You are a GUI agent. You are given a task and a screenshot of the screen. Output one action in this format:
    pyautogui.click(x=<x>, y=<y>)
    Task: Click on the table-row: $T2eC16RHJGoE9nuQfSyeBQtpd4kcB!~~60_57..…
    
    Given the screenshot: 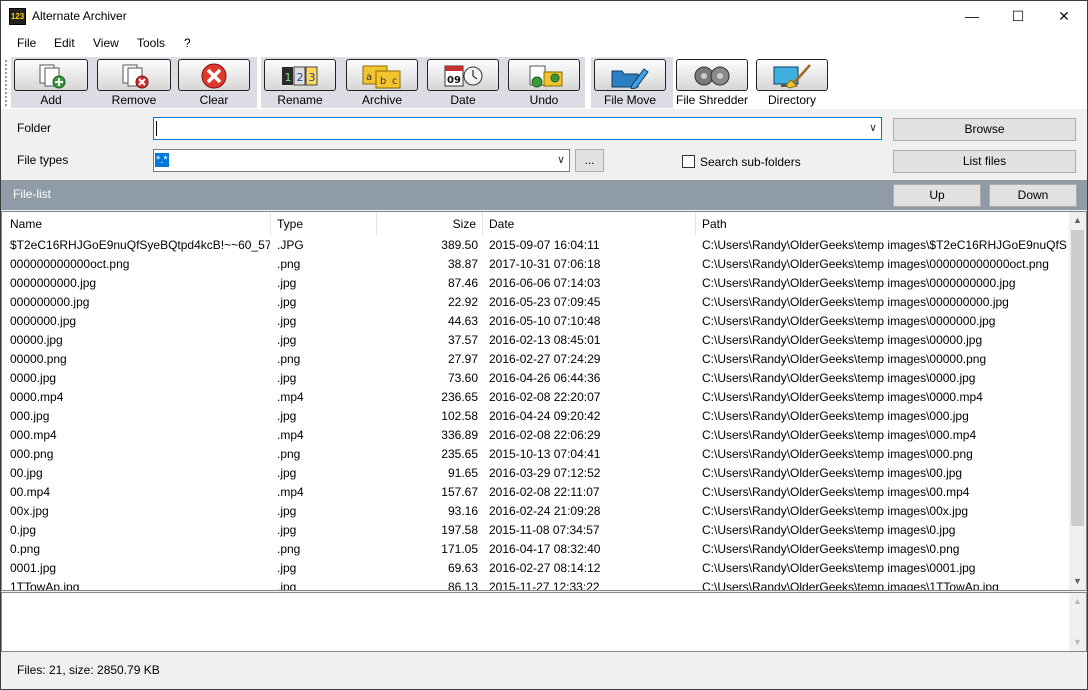 What is the action you would take?
    pyautogui.click(x=536, y=245)
    